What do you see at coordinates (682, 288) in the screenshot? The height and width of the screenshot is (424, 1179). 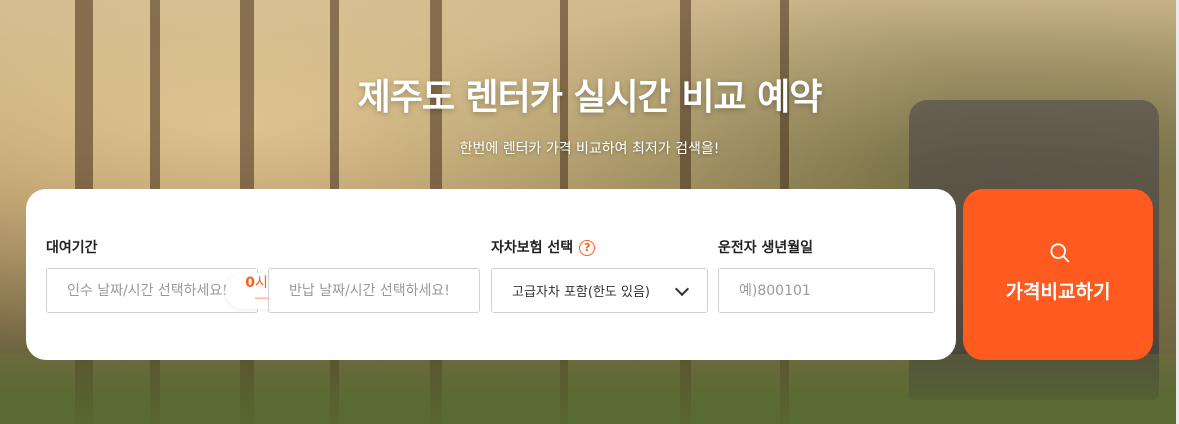 I see `chevron-down-icon` at bounding box center [682, 288].